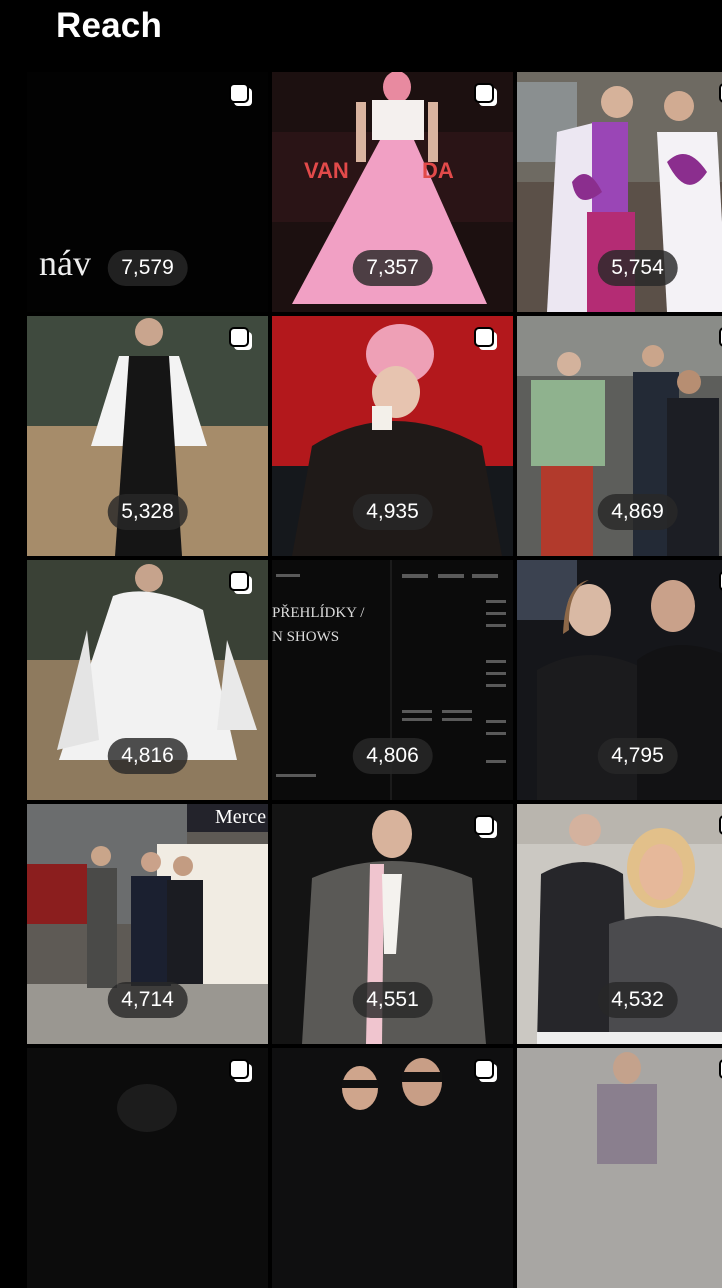 The height and width of the screenshot is (1288, 722). What do you see at coordinates (147, 924) in the screenshot?
I see `post-tile: Merce 4,714` at bounding box center [147, 924].